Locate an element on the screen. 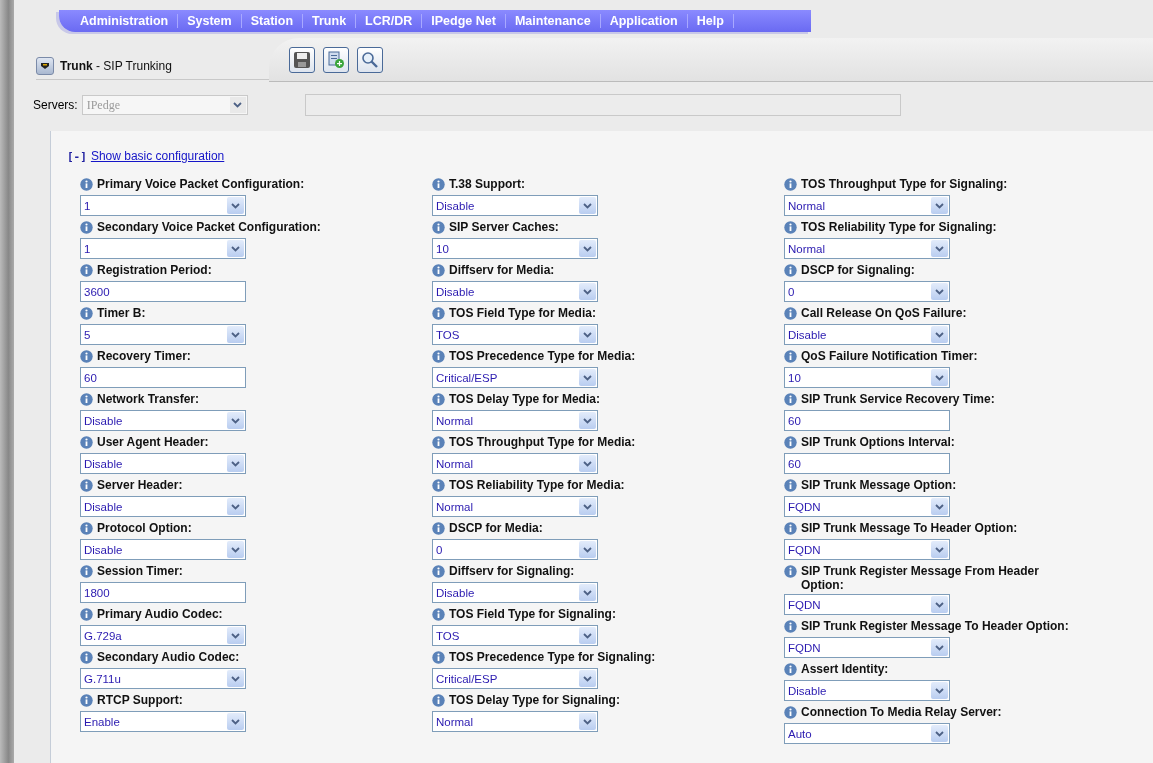 This screenshot has height=763, width=1153. menu-item: IPedge Net is located at coordinates (464, 21).